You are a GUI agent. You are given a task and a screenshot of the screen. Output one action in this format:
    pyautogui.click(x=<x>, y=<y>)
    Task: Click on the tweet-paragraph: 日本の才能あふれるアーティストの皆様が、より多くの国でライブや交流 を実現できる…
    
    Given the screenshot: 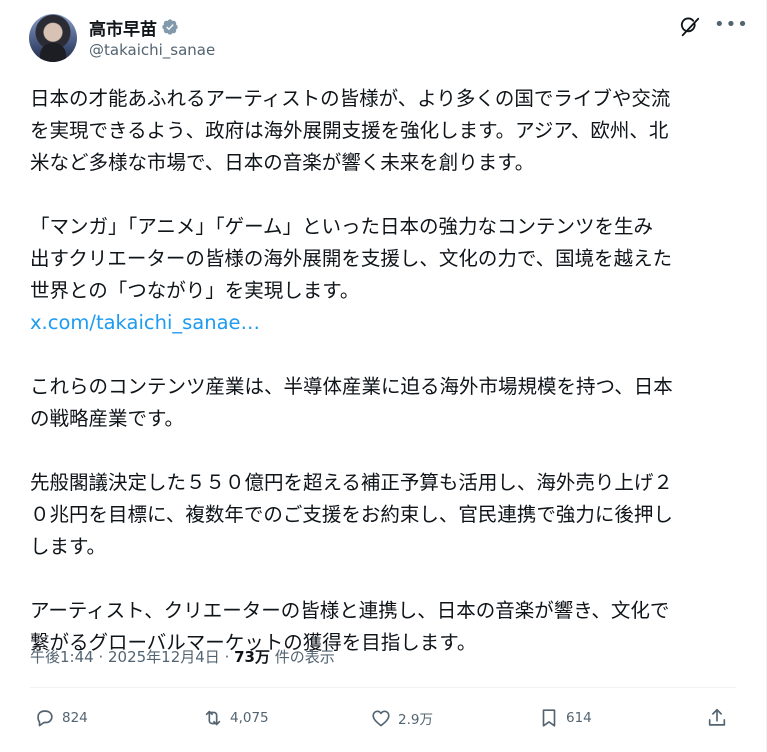 What is the action you would take?
    pyautogui.click(x=350, y=130)
    